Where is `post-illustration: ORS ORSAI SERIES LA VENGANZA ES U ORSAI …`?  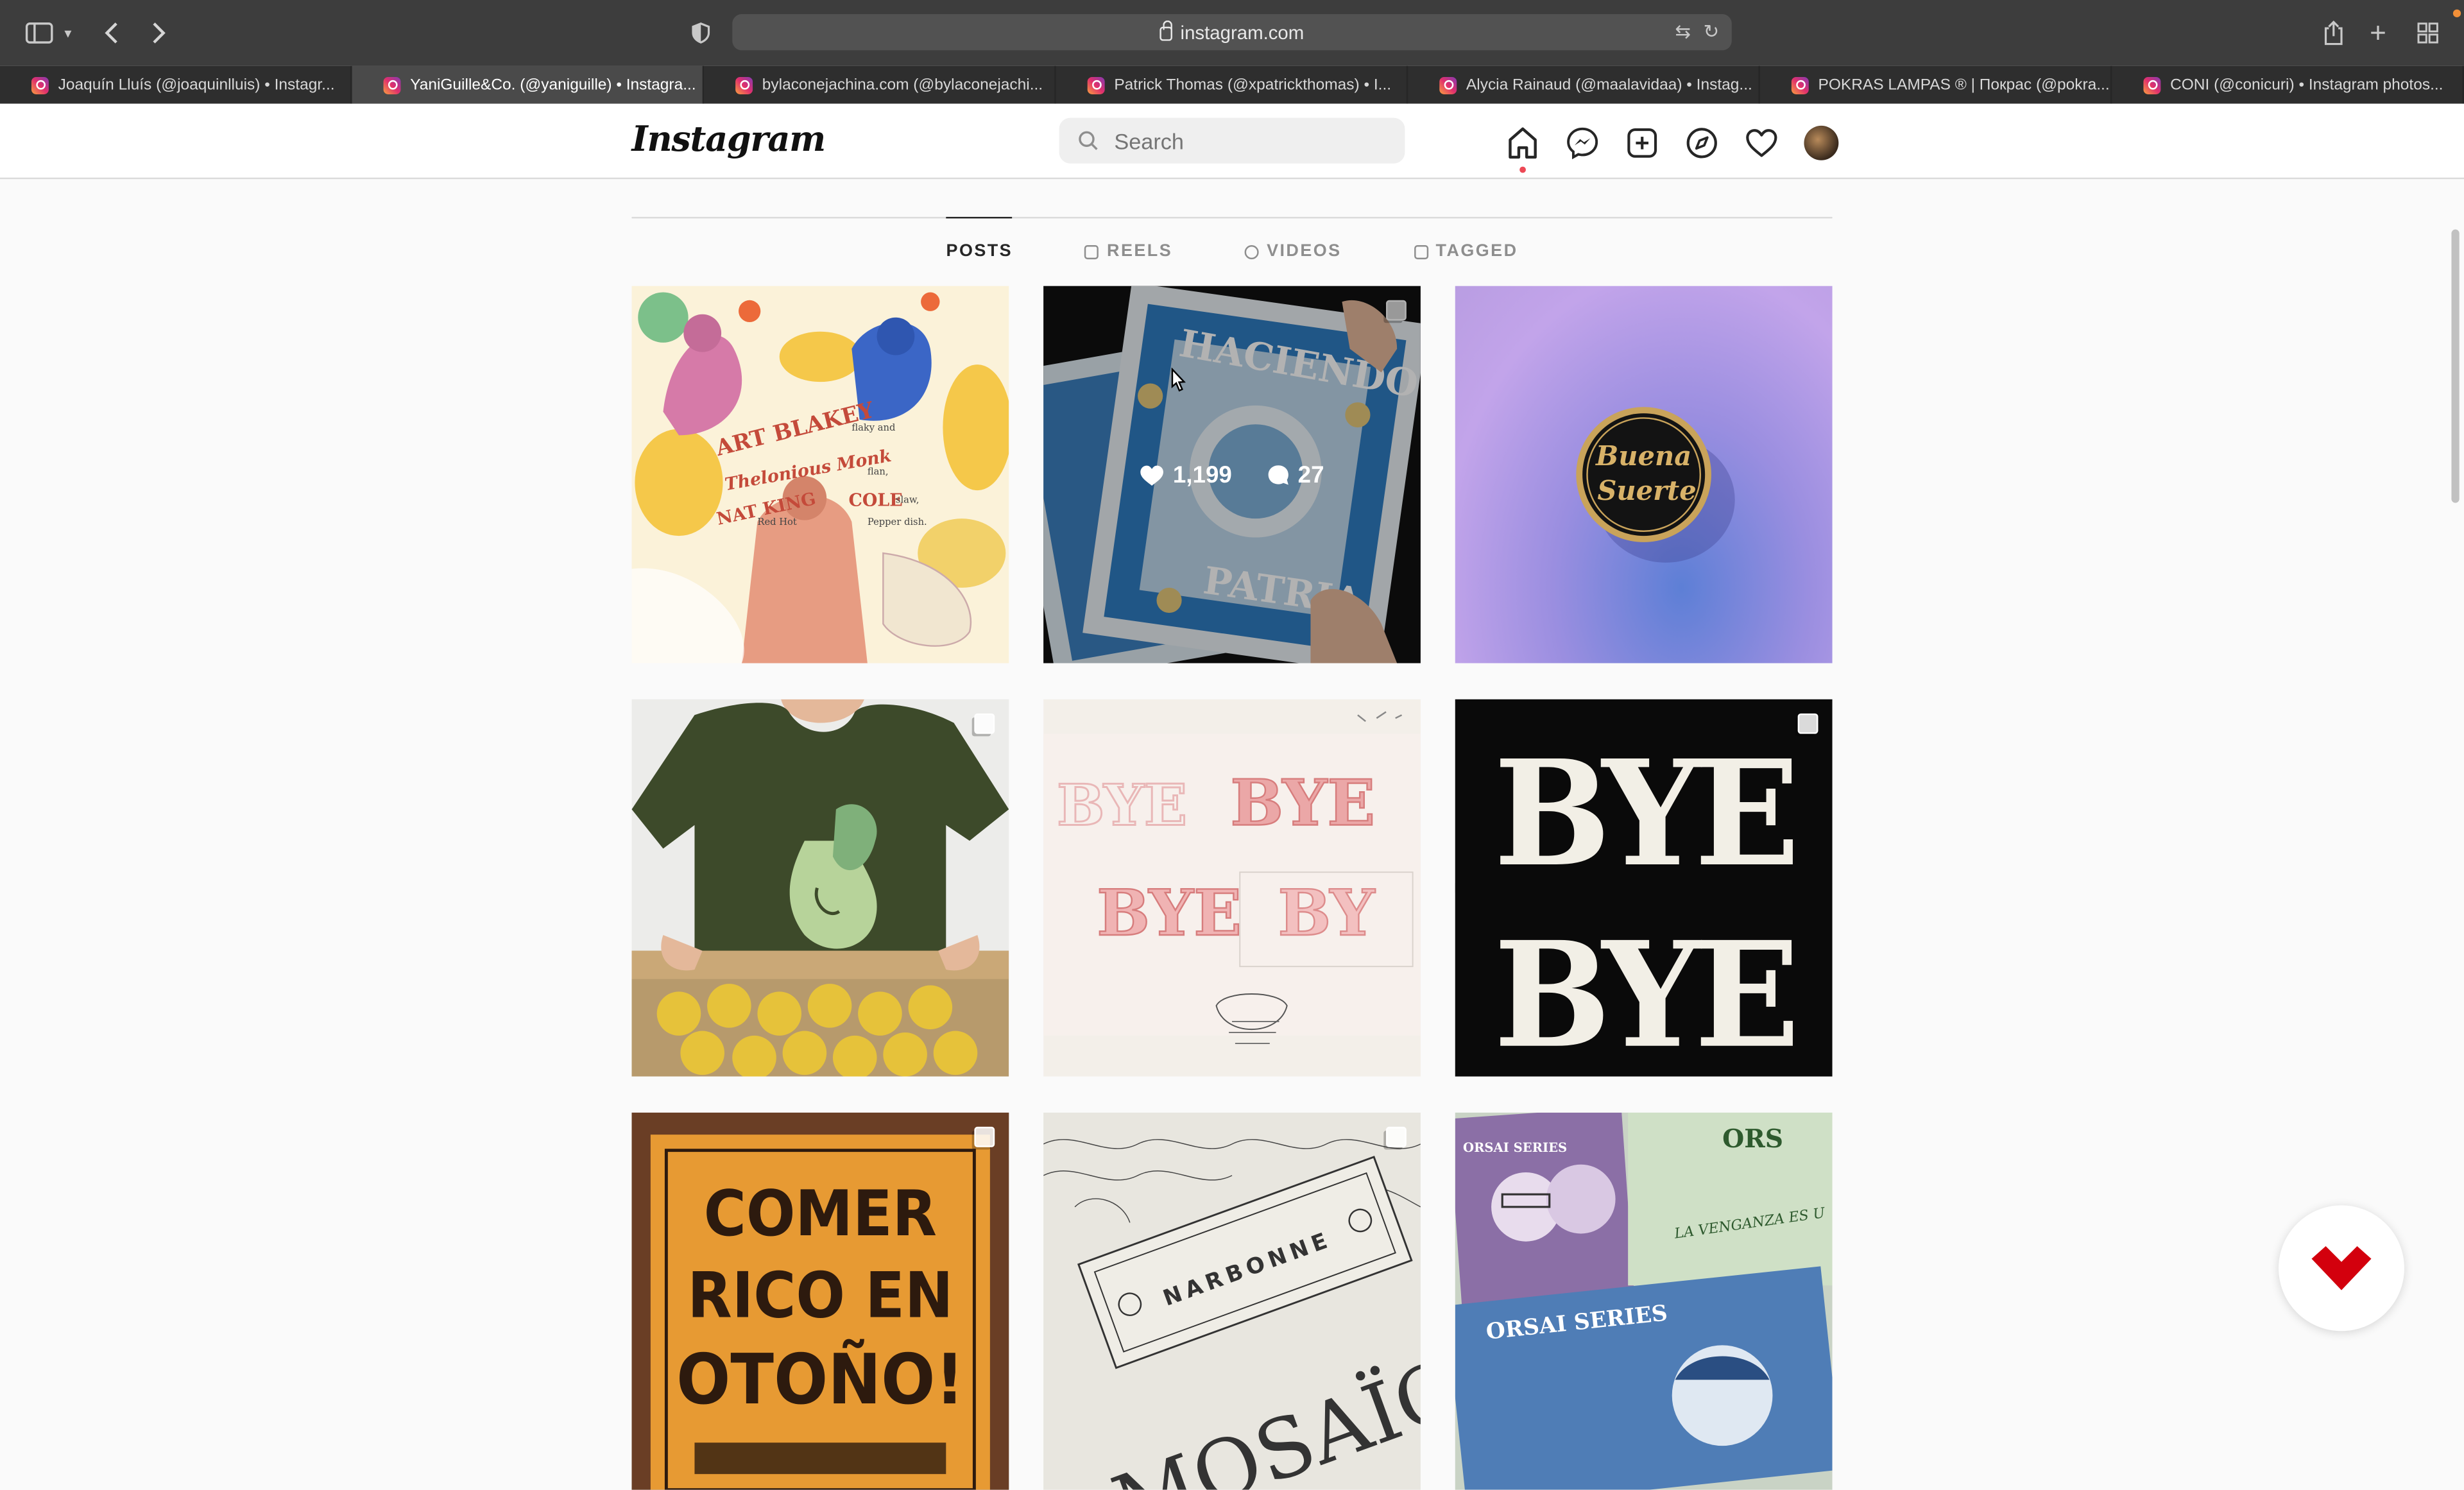
post-illustration: ORS ORSAI SERIES LA VENGANZA ES U ORSAI … is located at coordinates (1644, 1301).